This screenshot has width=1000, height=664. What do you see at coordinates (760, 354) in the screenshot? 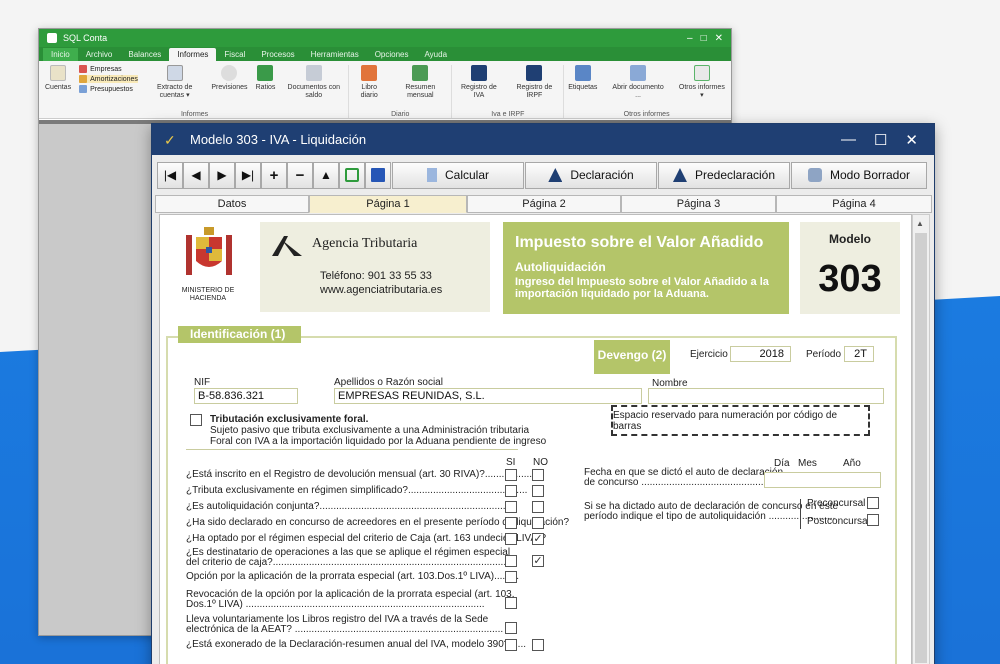
I see `ejercicio-field: 2018` at bounding box center [760, 354].